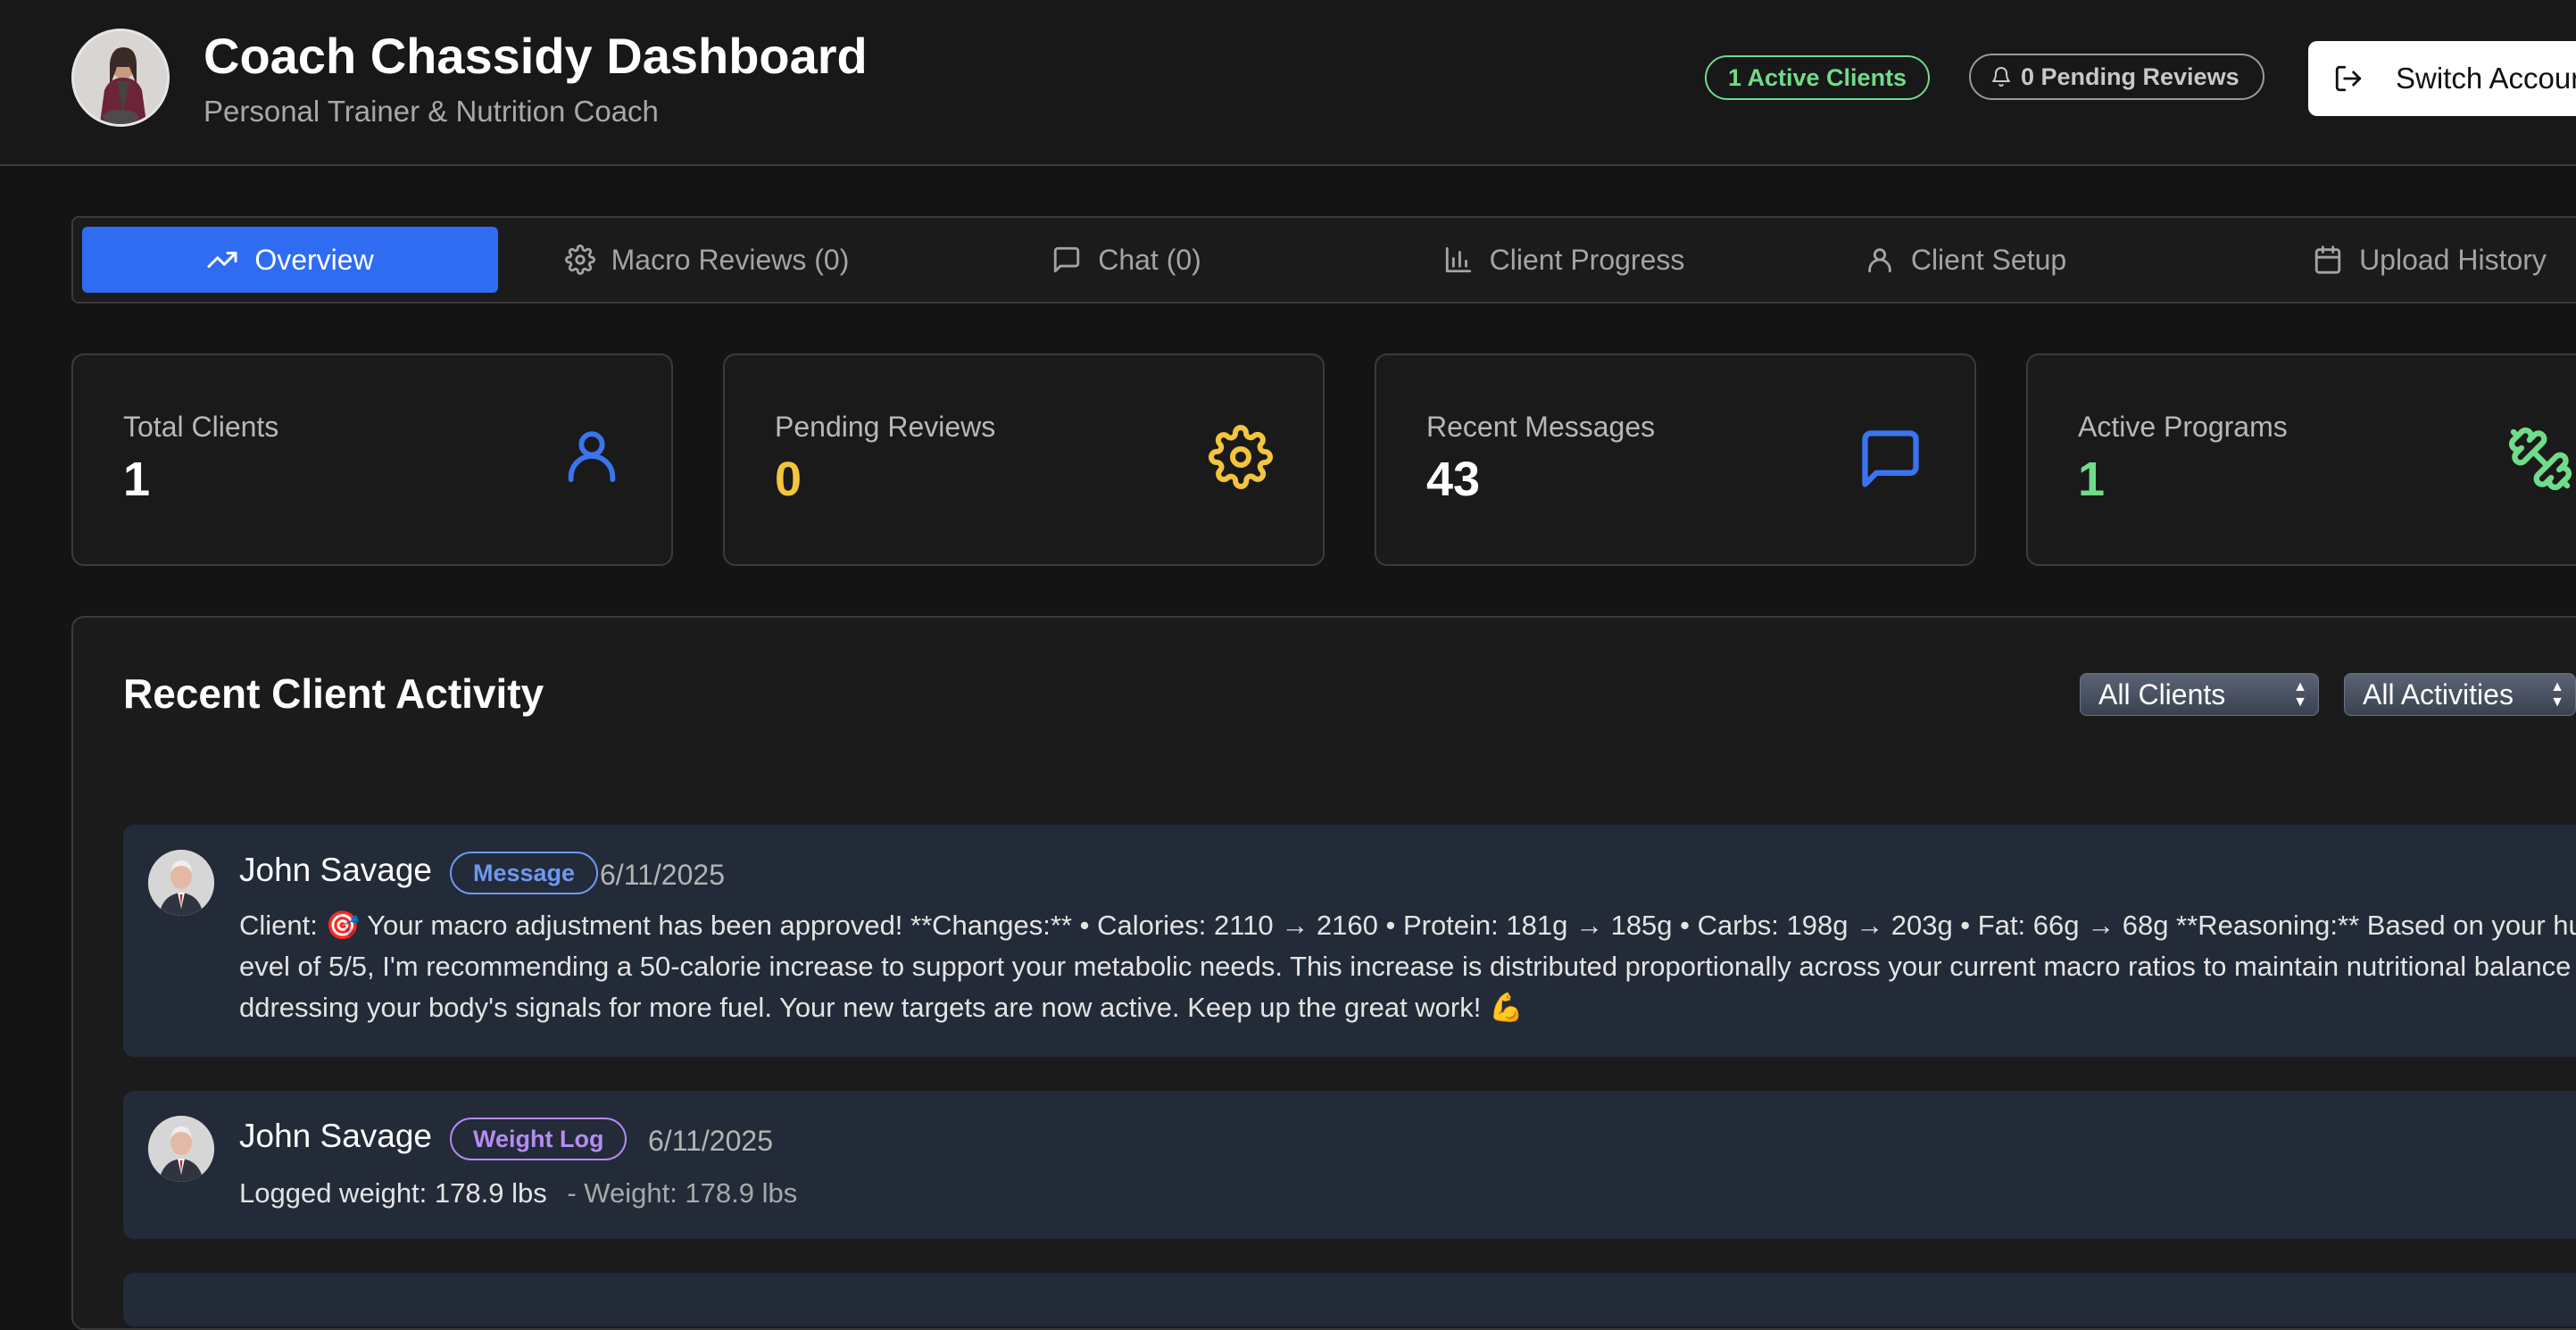 This screenshot has height=1330, width=2576. I want to click on bar-chart-icon, so click(1458, 259).